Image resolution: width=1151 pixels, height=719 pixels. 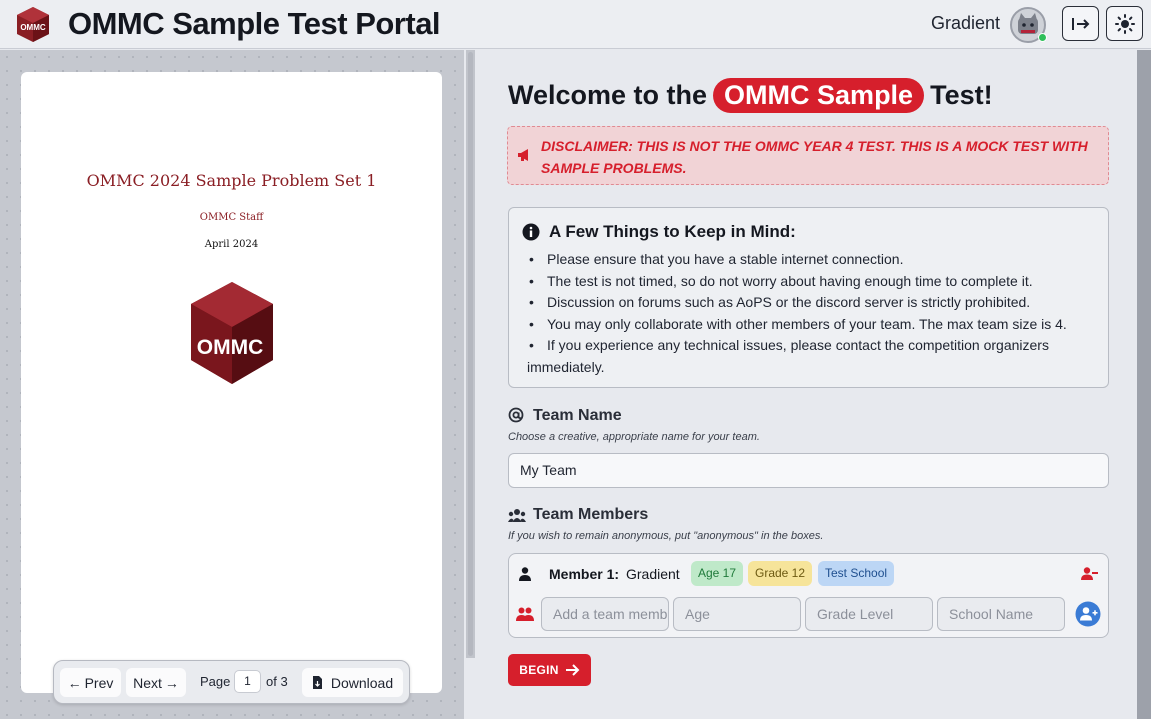 What do you see at coordinates (470, 354) in the screenshot?
I see `splitter-handle` at bounding box center [470, 354].